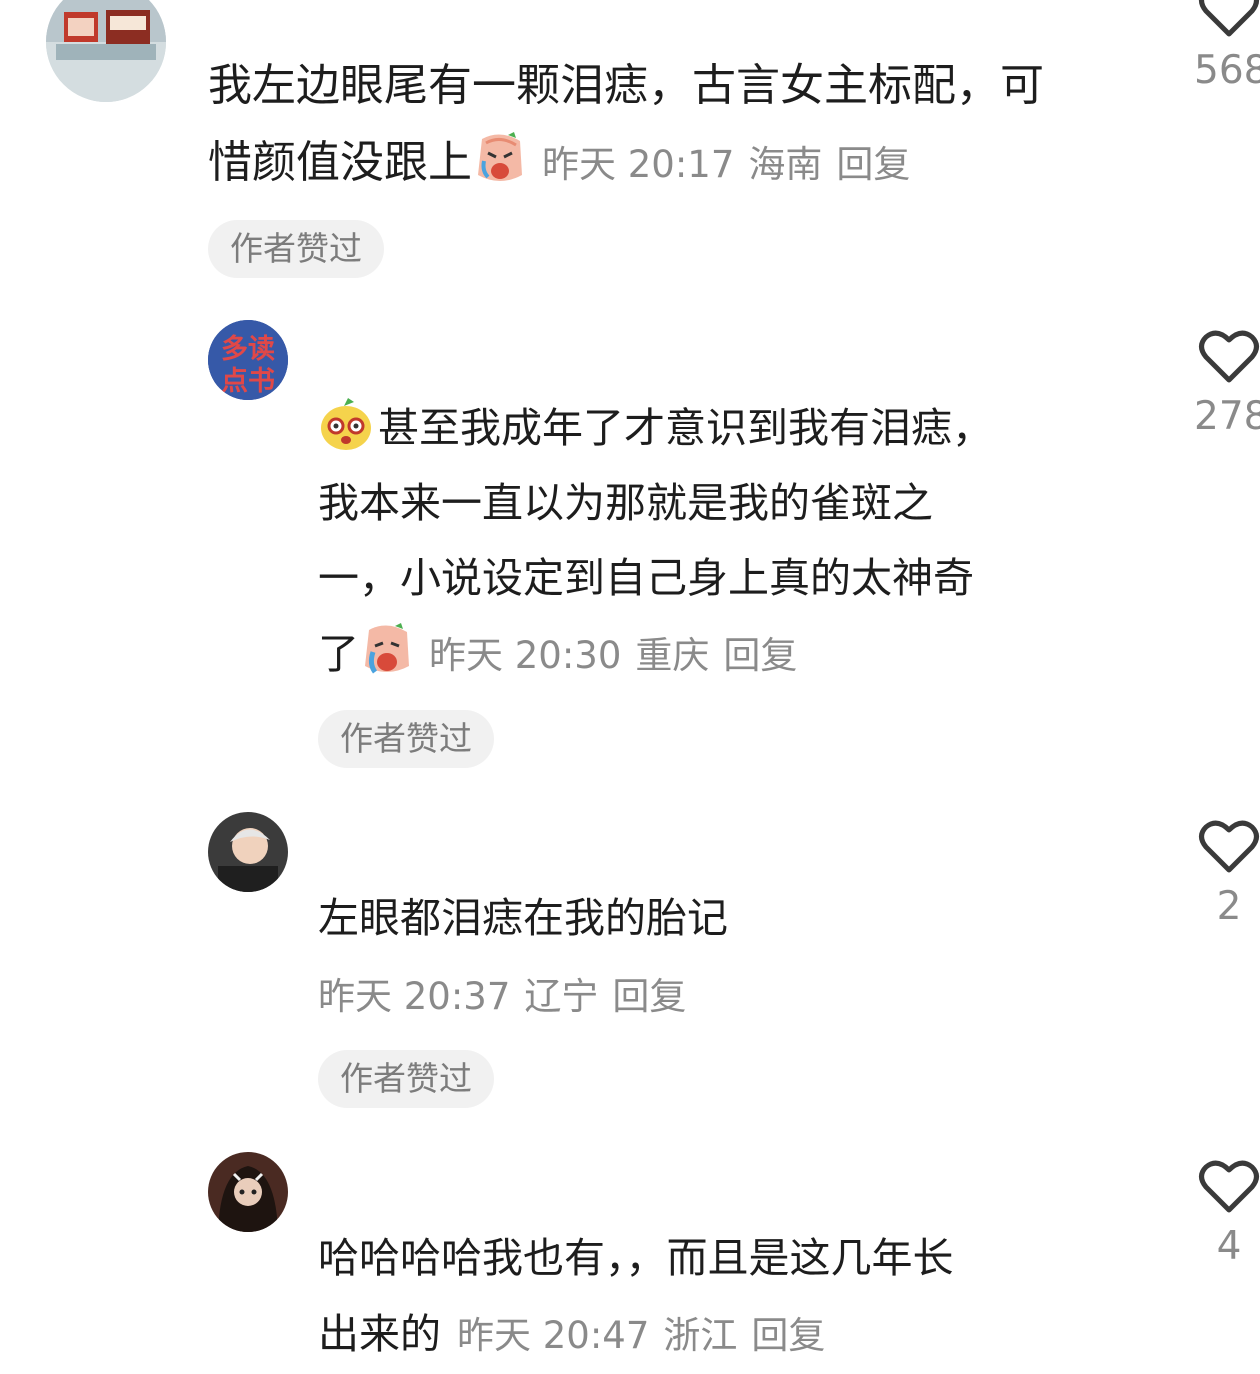  What do you see at coordinates (1229, 906) in the screenshot?
I see `like-count: 2` at bounding box center [1229, 906].